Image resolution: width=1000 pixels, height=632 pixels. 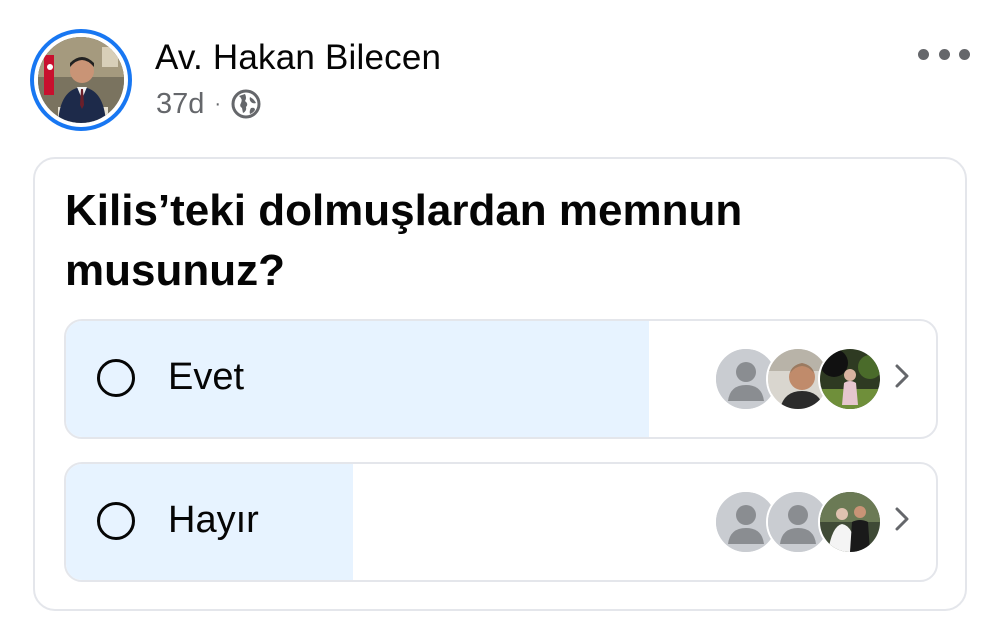 I want to click on vote-fill-bar, so click(x=357, y=379).